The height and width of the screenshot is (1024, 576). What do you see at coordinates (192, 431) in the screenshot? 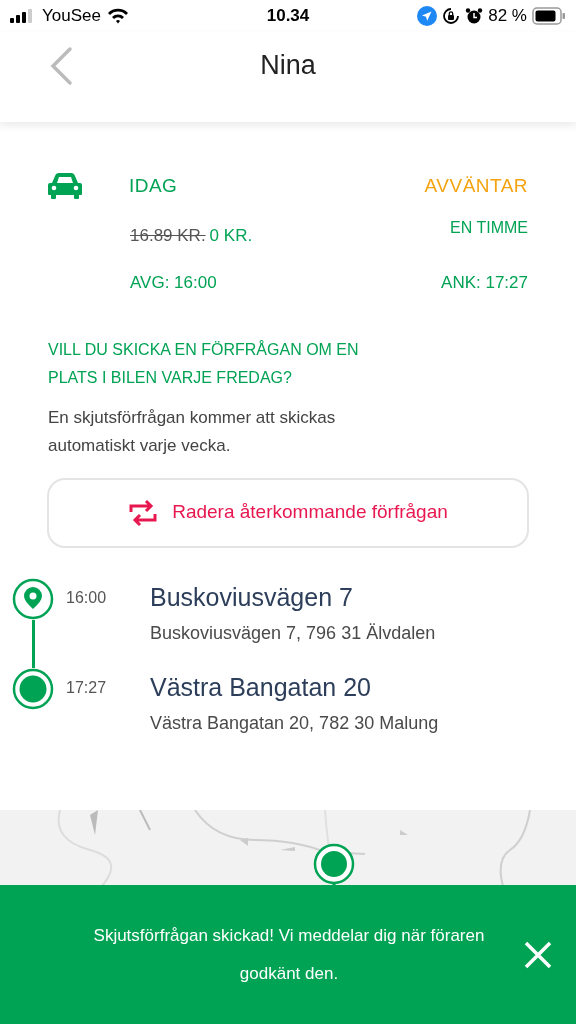
I see `recurring-info: En skjutsförfrågan kommer att skickas automatiskt varje vecka.` at bounding box center [192, 431].